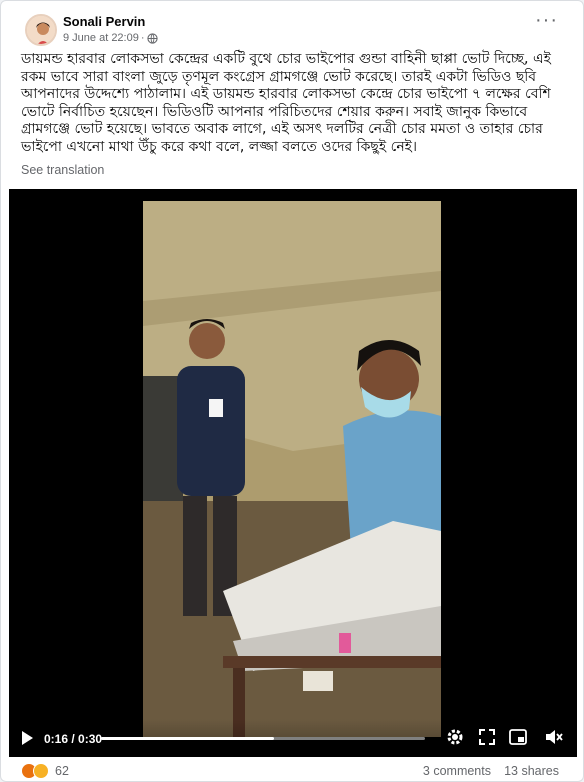  What do you see at coordinates (293, 29) in the screenshot?
I see `post-header: Sonali Pervin 9 June at 22:09 · ···` at bounding box center [293, 29].